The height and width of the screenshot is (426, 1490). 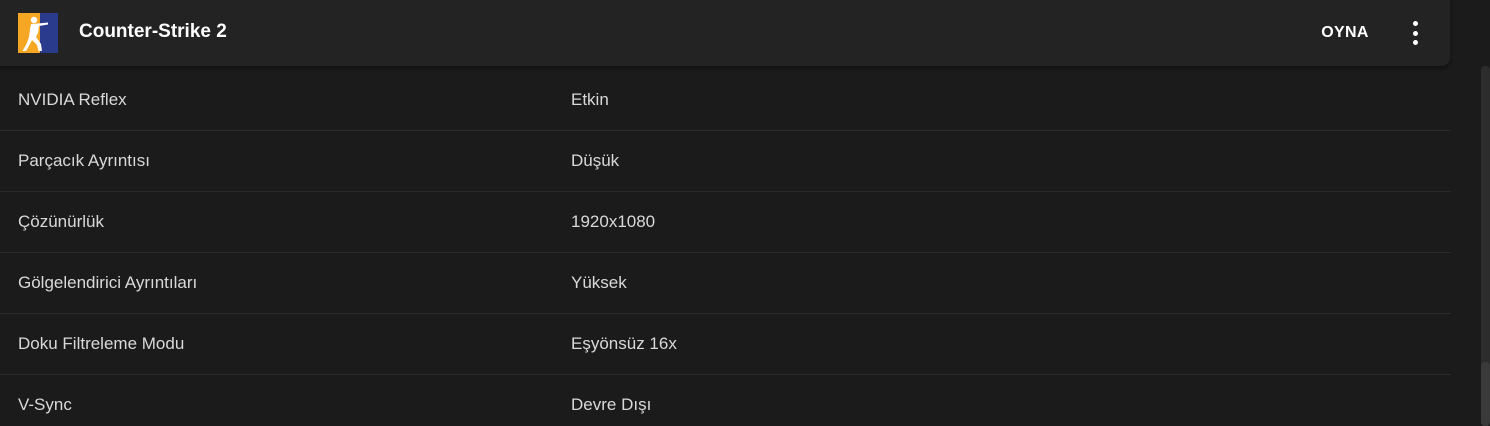 What do you see at coordinates (1345, 33) in the screenshot?
I see `play-button: OYNA` at bounding box center [1345, 33].